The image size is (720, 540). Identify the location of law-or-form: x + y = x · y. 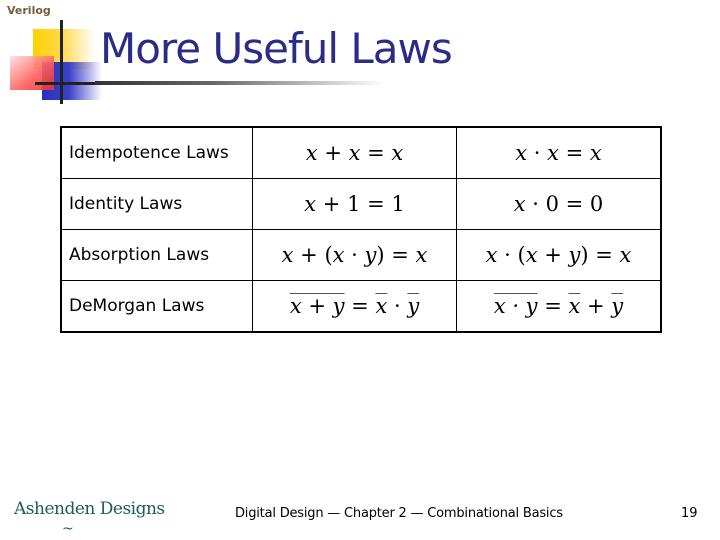
(354, 306).